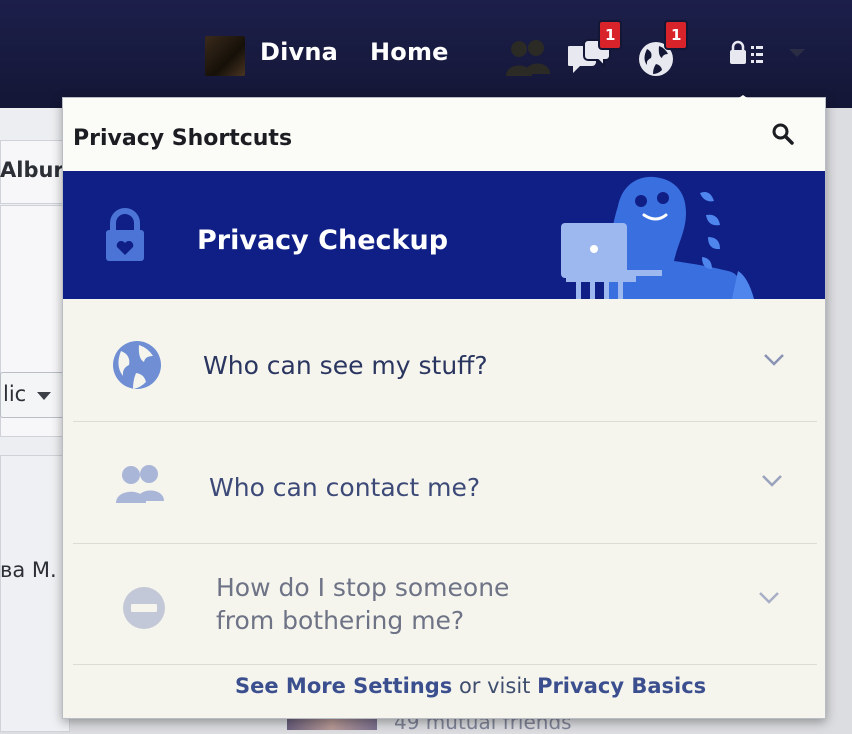  Describe the element at coordinates (743, 99) in the screenshot. I see `dropdown-pointer` at that location.